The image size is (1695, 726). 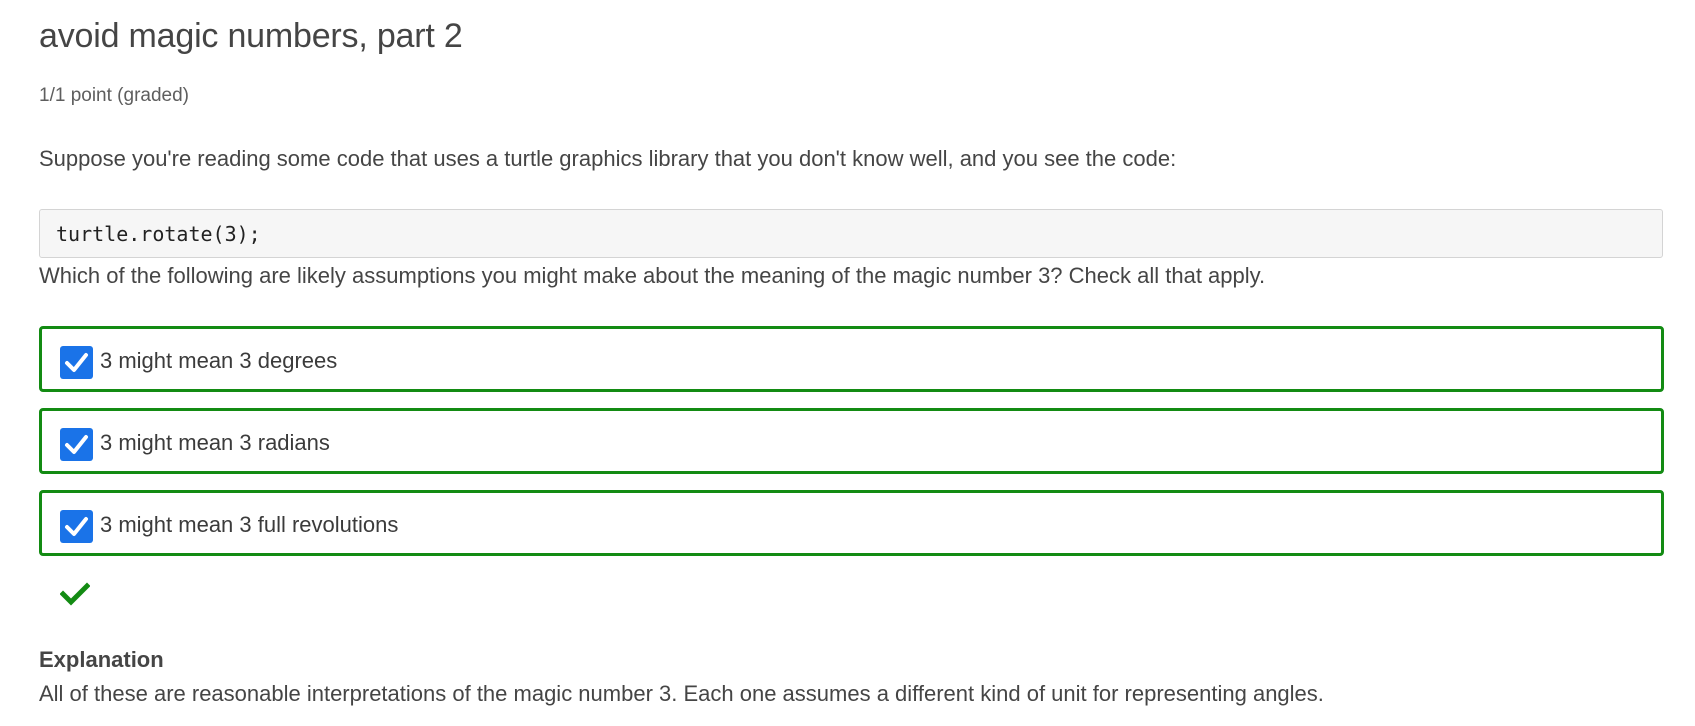 What do you see at coordinates (219, 360) in the screenshot?
I see `choice-label: 3 might mean 3 degrees` at bounding box center [219, 360].